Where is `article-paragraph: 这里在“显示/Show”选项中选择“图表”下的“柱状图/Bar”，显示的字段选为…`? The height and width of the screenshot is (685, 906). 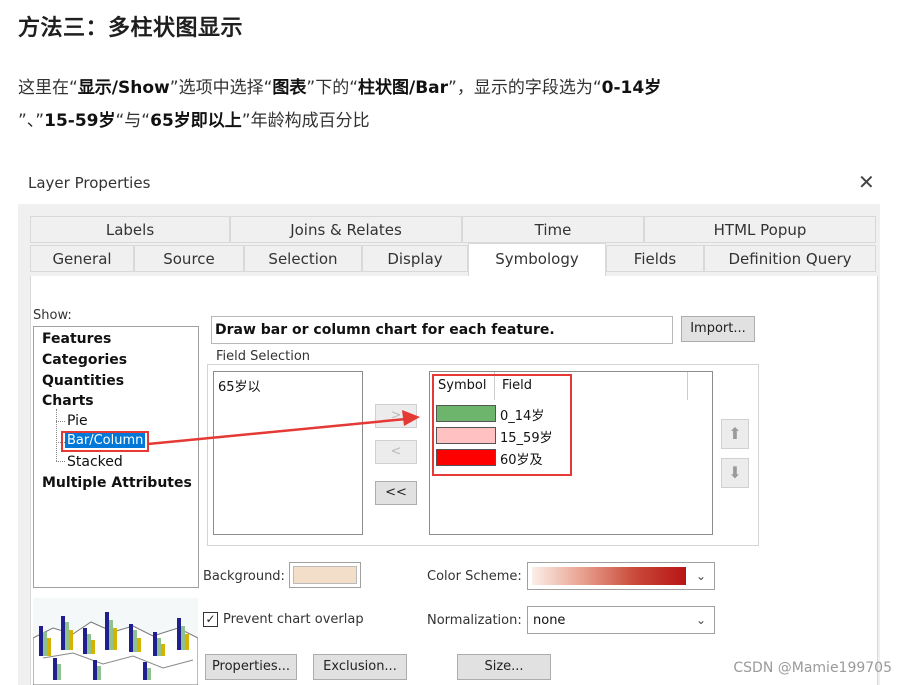 article-paragraph: 这里在“显示/Show”选项中选择“图表”下的“柱状图/Bar”，显示的字段选为… is located at coordinates (340, 104).